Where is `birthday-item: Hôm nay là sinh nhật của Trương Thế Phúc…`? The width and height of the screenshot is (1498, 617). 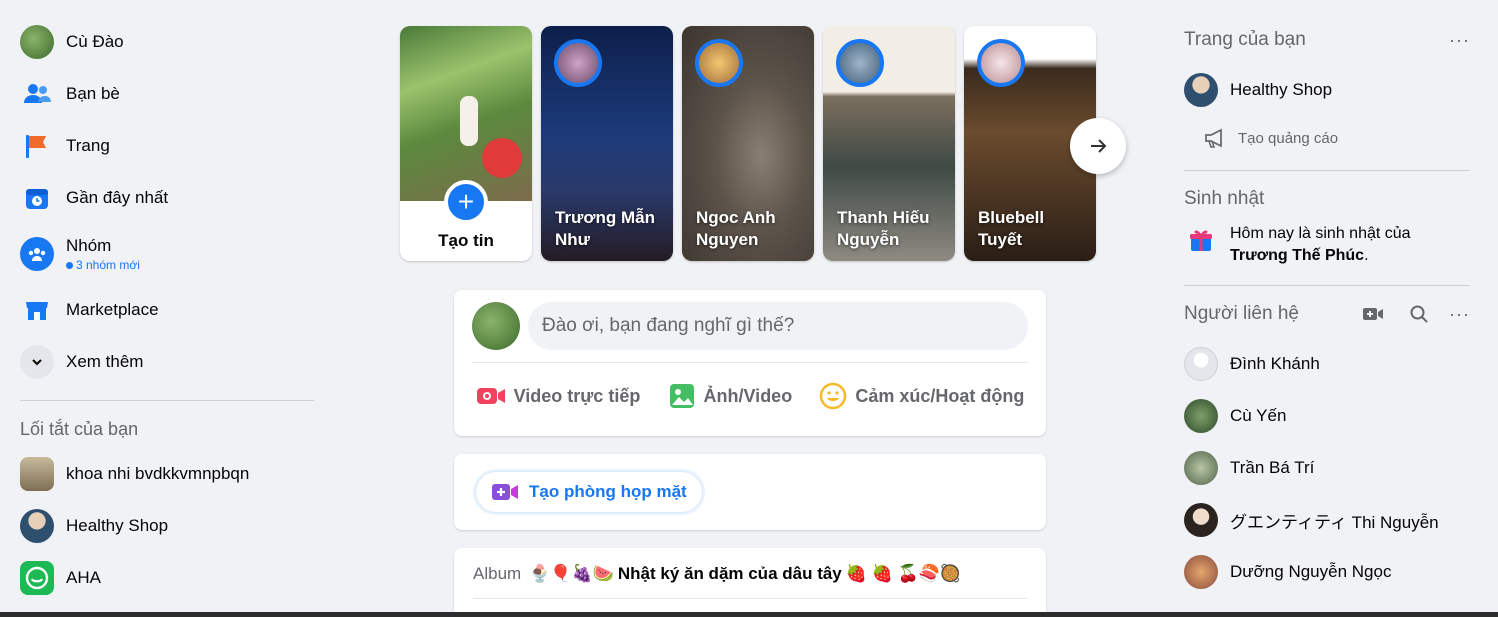
birthday-item: Hôm nay là sinh nhật của Trương Thế Phúc… is located at coordinates (1327, 246).